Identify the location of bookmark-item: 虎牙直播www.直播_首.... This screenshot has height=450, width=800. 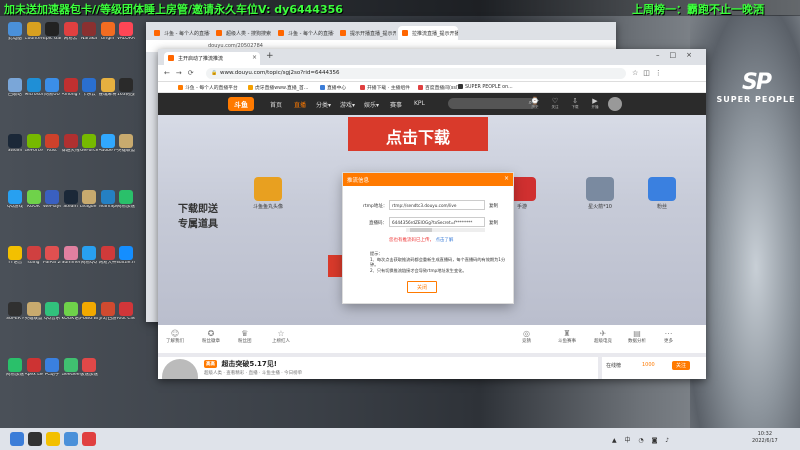
(278, 87).